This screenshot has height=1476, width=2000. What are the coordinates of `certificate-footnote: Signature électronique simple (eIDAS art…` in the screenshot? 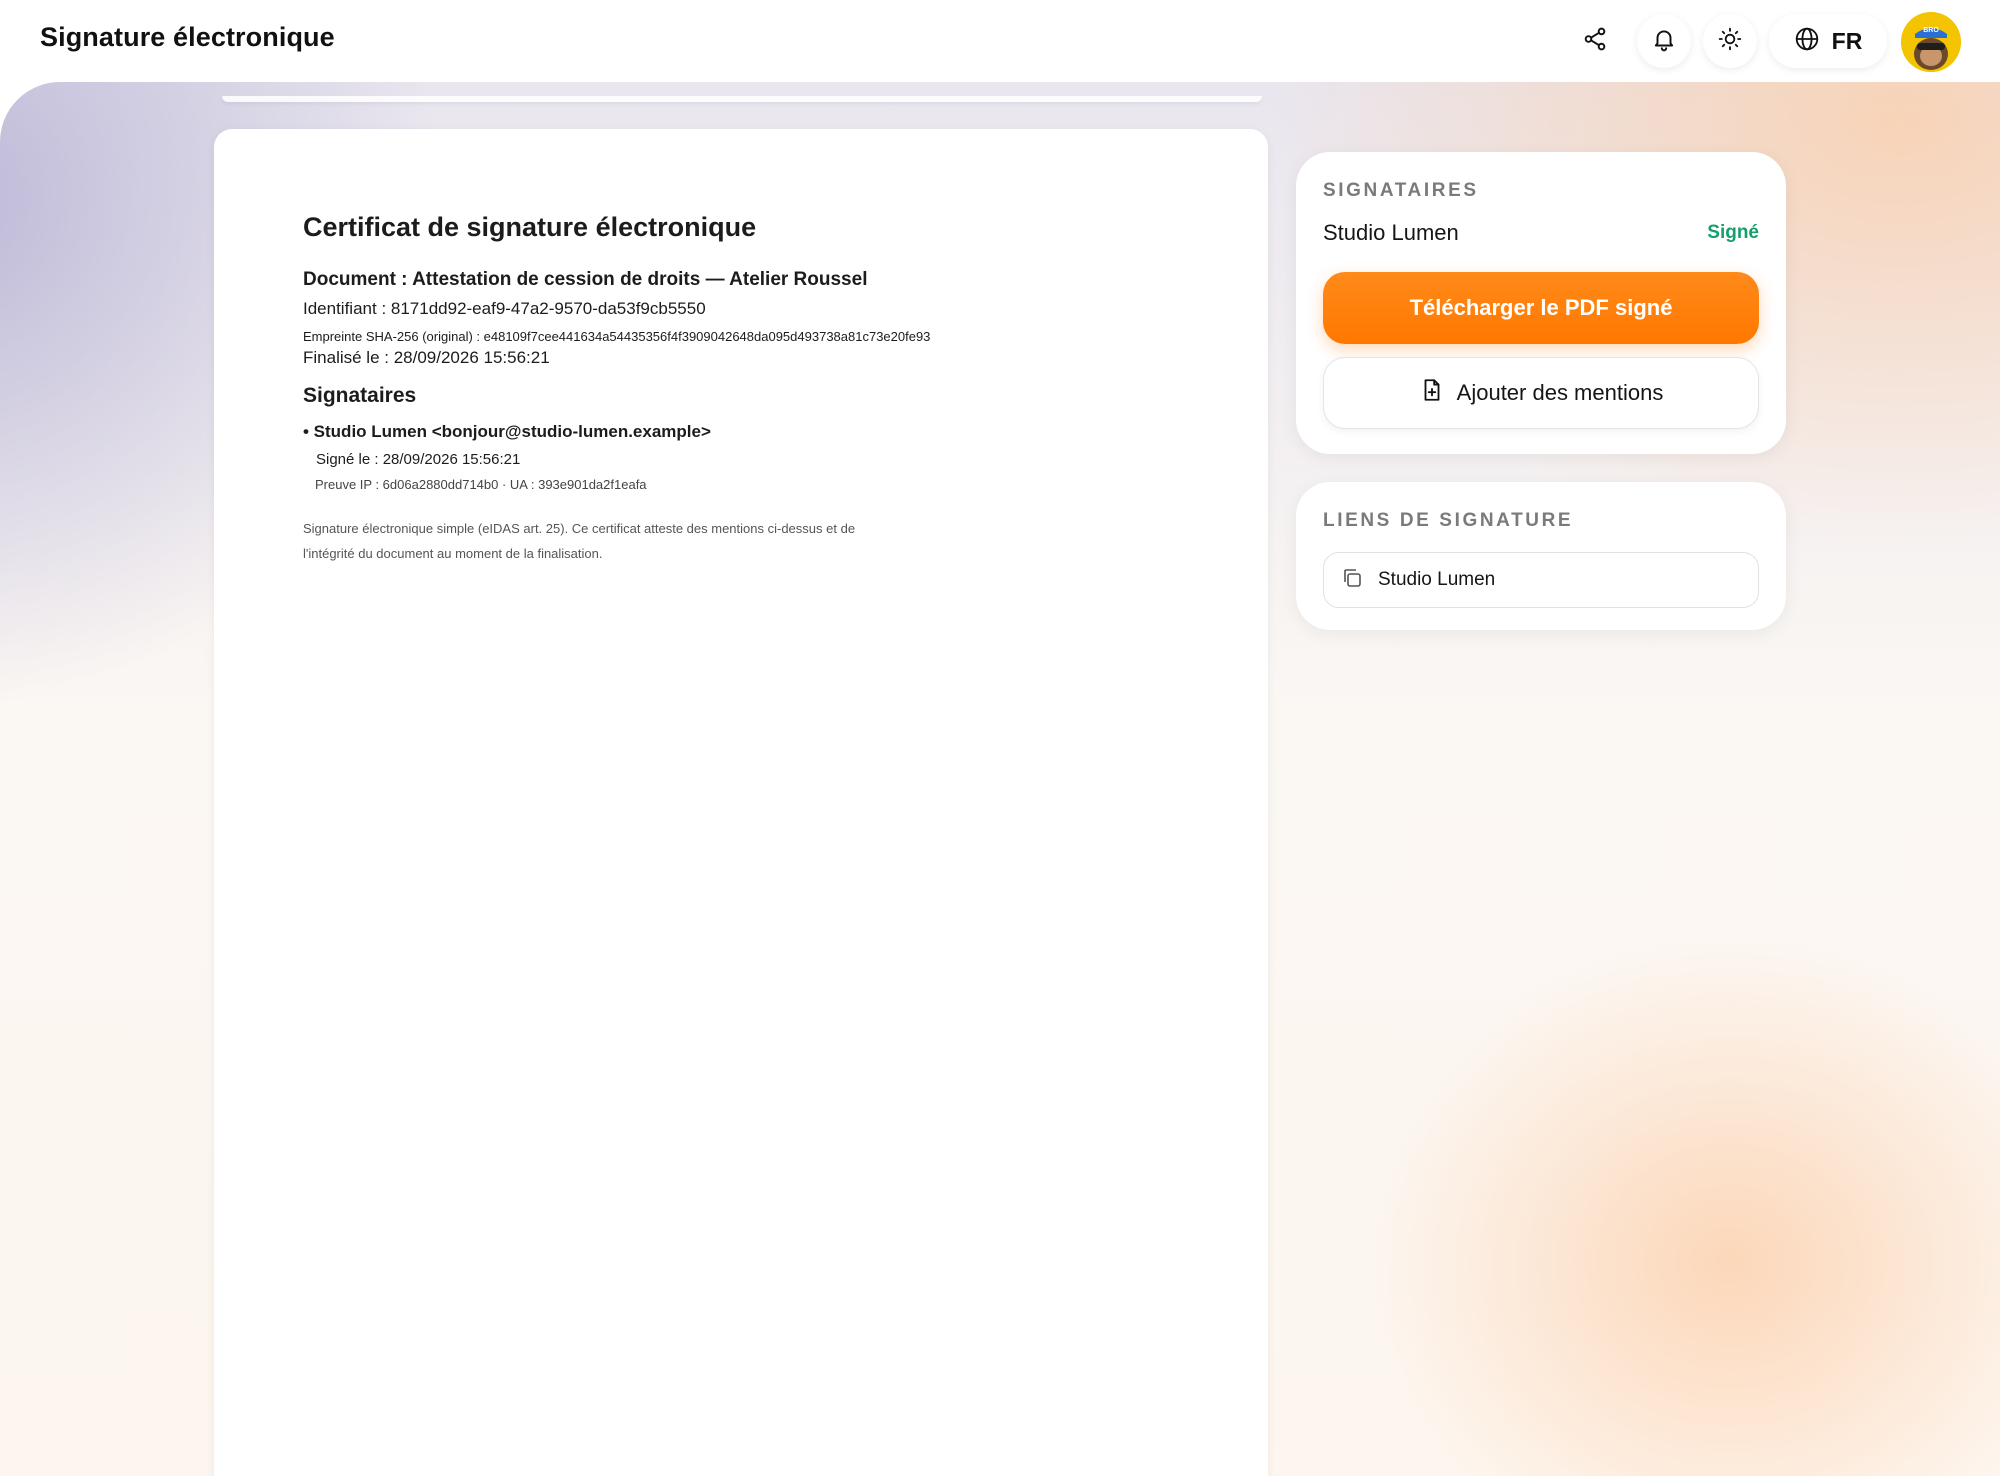 It's located at (579, 541).